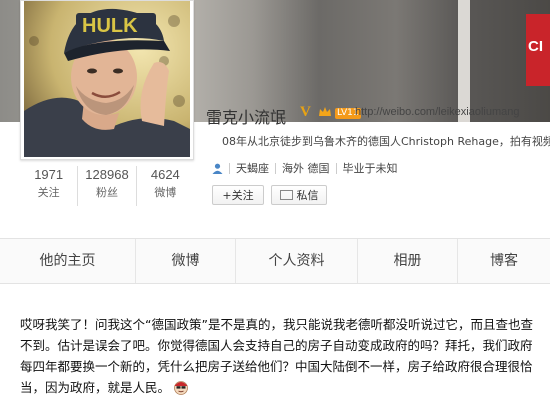 Image resolution: width=550 pixels, height=406 pixels. I want to click on stat-posts-label: 微博, so click(165, 192).